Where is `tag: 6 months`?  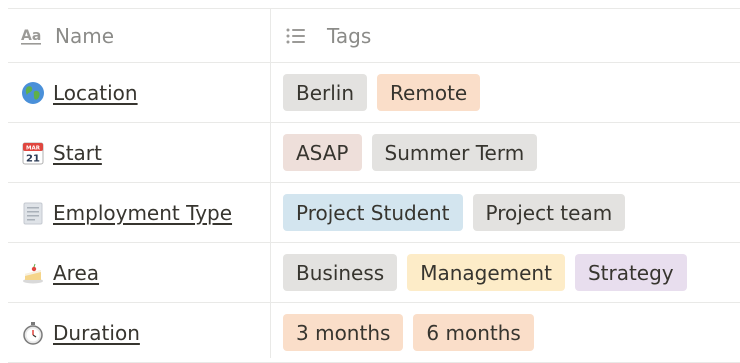 tag: 6 months is located at coordinates (473, 332).